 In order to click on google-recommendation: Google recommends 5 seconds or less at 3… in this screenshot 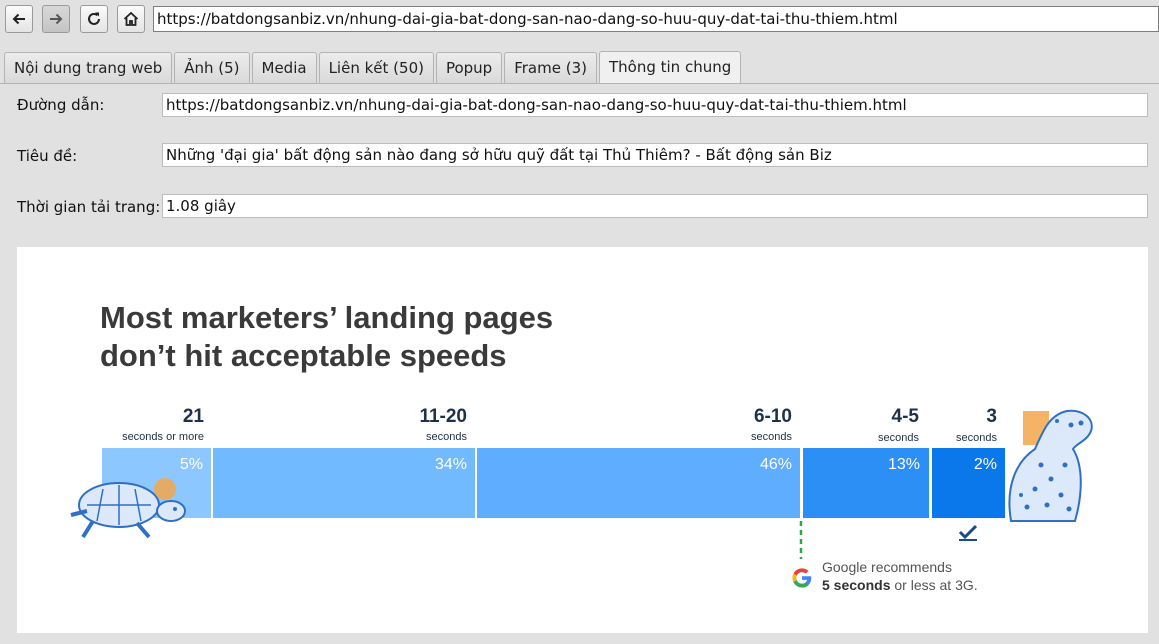, I will do `click(900, 576)`.